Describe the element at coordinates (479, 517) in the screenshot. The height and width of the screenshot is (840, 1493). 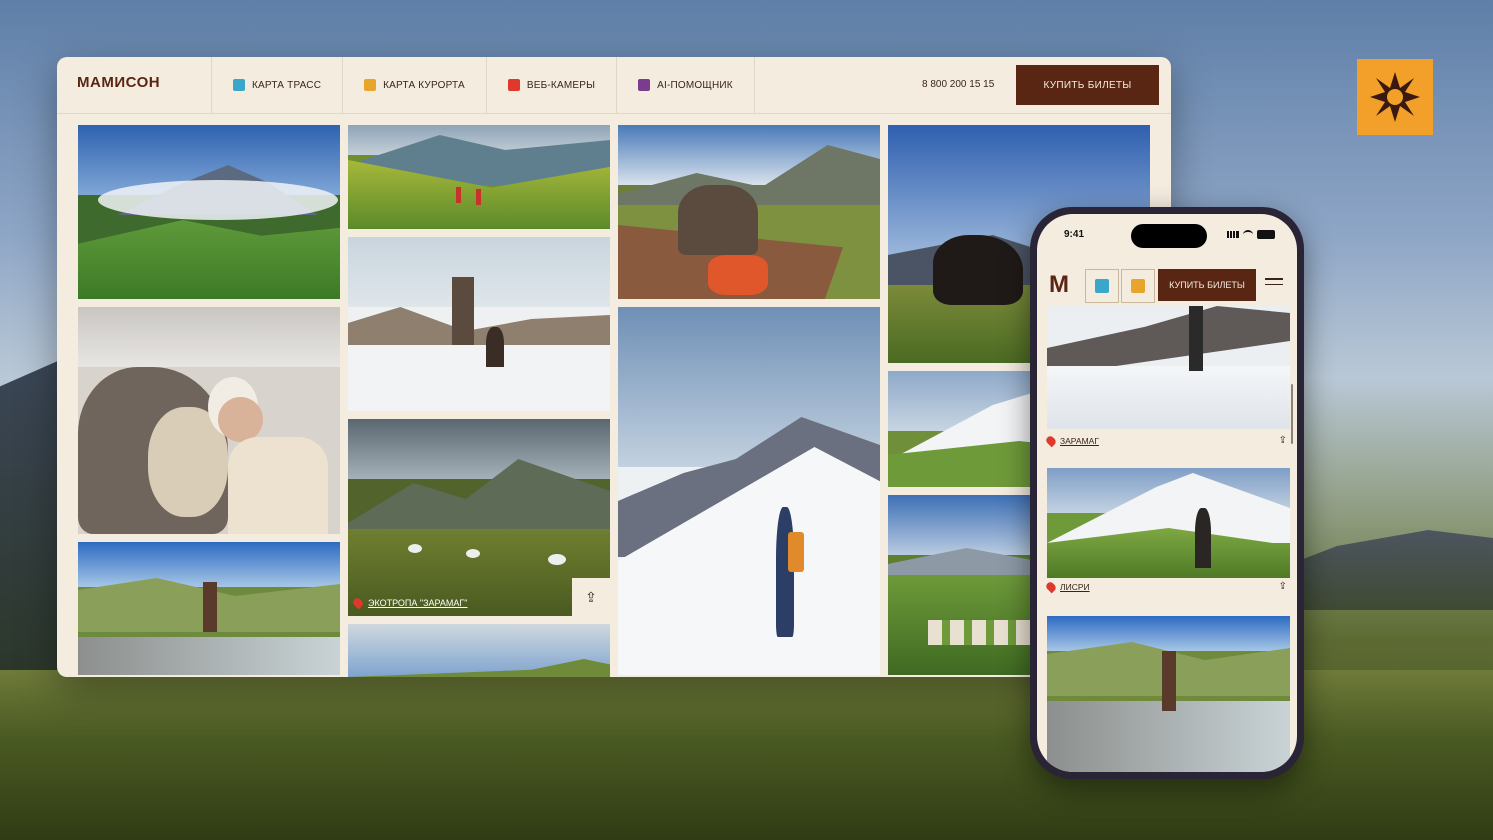
I see `gallery-photo-sheep-valley: ЭКОТРОПА "ЗАРАМАГ" ⇪` at that location.